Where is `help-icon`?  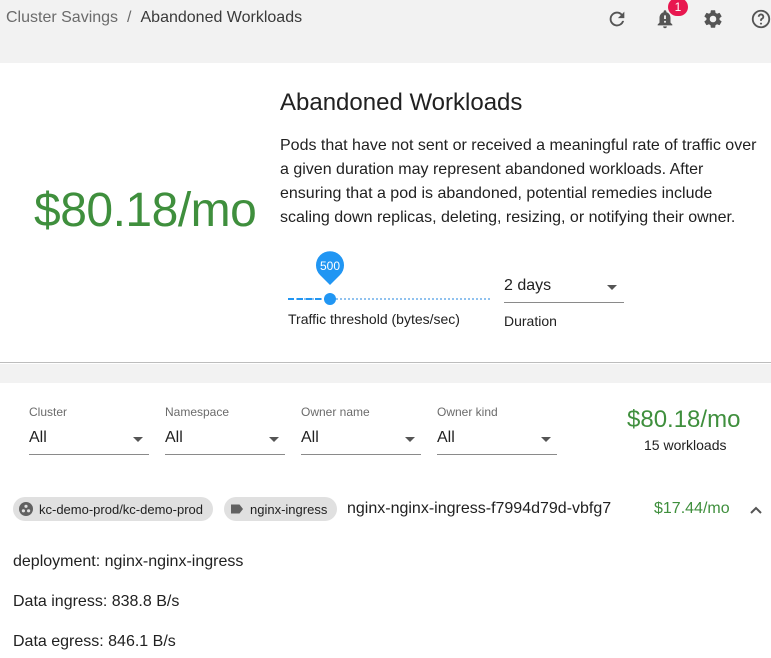
help-icon is located at coordinates (760, 19).